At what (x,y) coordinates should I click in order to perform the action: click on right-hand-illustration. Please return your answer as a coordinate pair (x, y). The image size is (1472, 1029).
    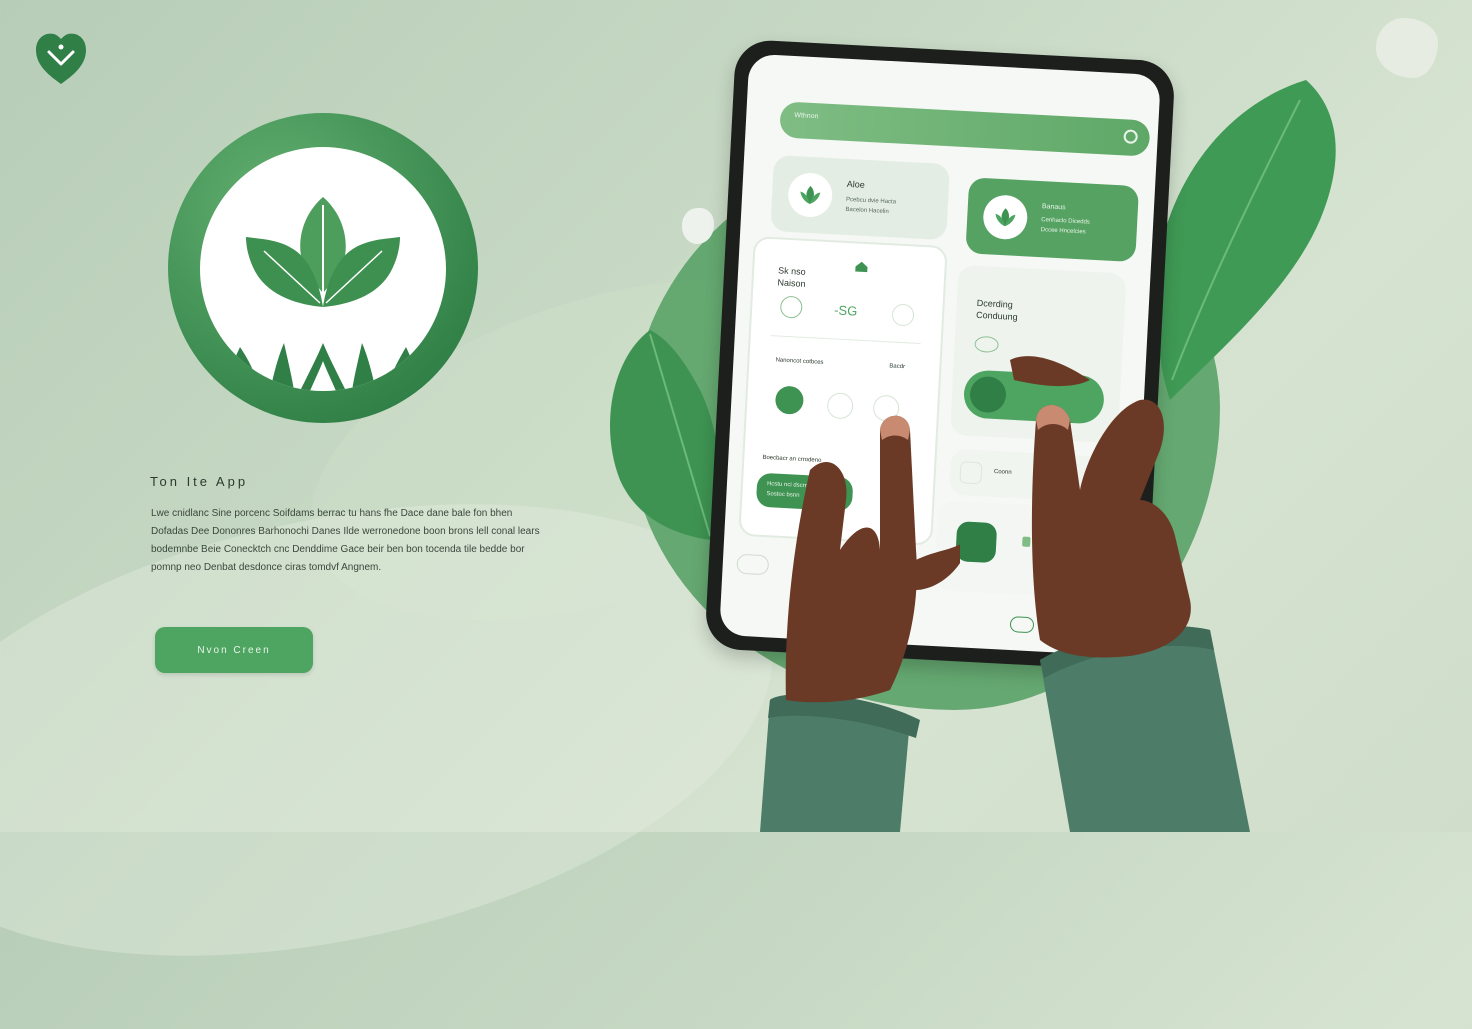
    Looking at the image, I should click on (1130, 594).